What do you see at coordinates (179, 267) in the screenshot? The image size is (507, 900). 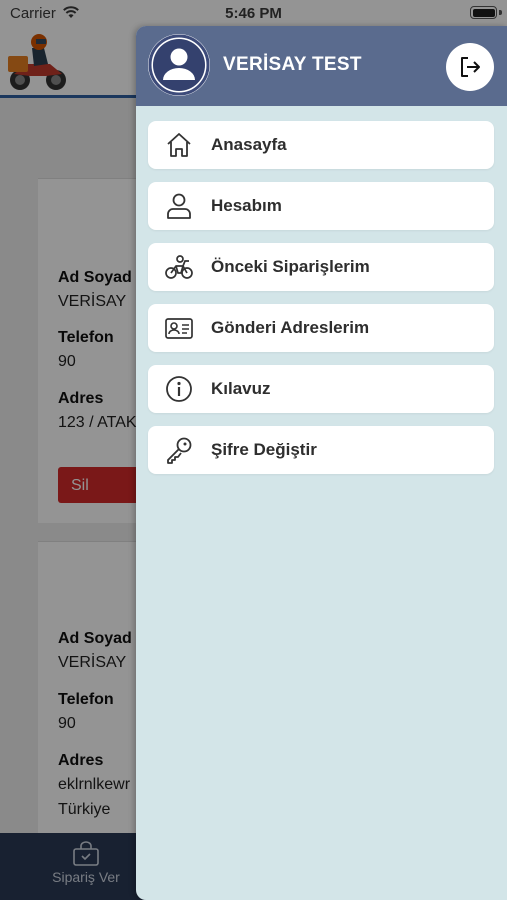 I see `motorcycle-icon` at bounding box center [179, 267].